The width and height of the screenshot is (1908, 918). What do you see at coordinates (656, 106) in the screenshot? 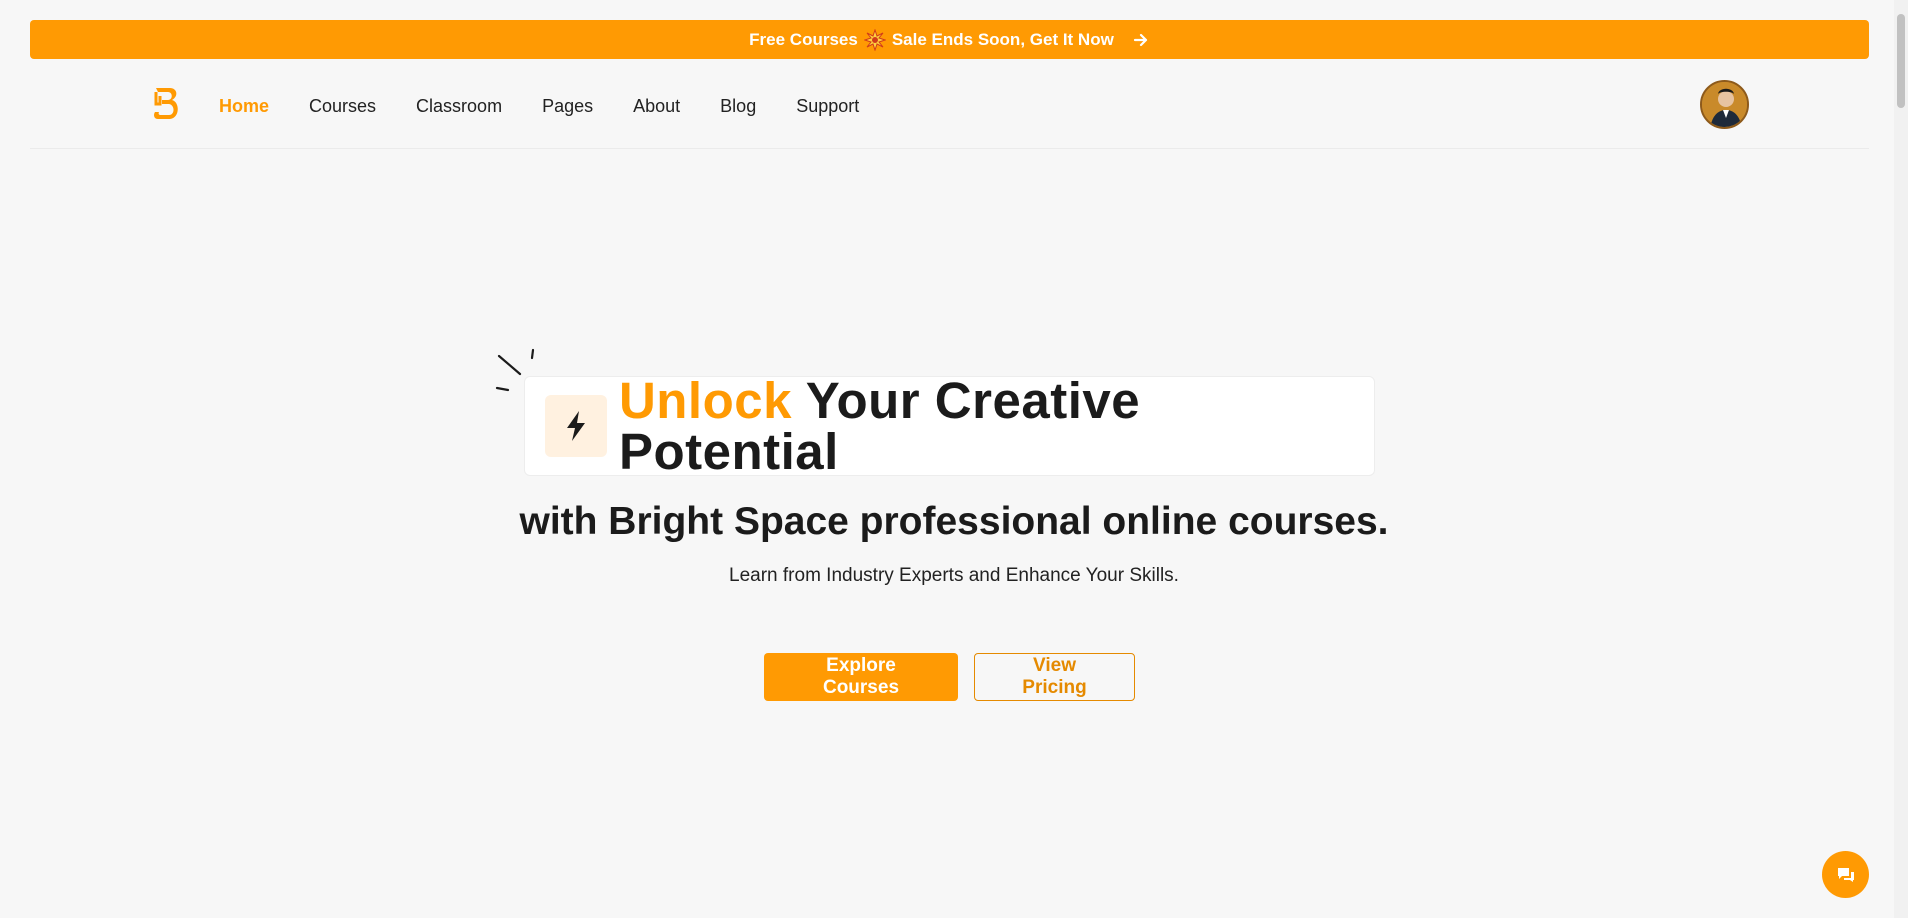
I see `nav-item-about: About` at bounding box center [656, 106].